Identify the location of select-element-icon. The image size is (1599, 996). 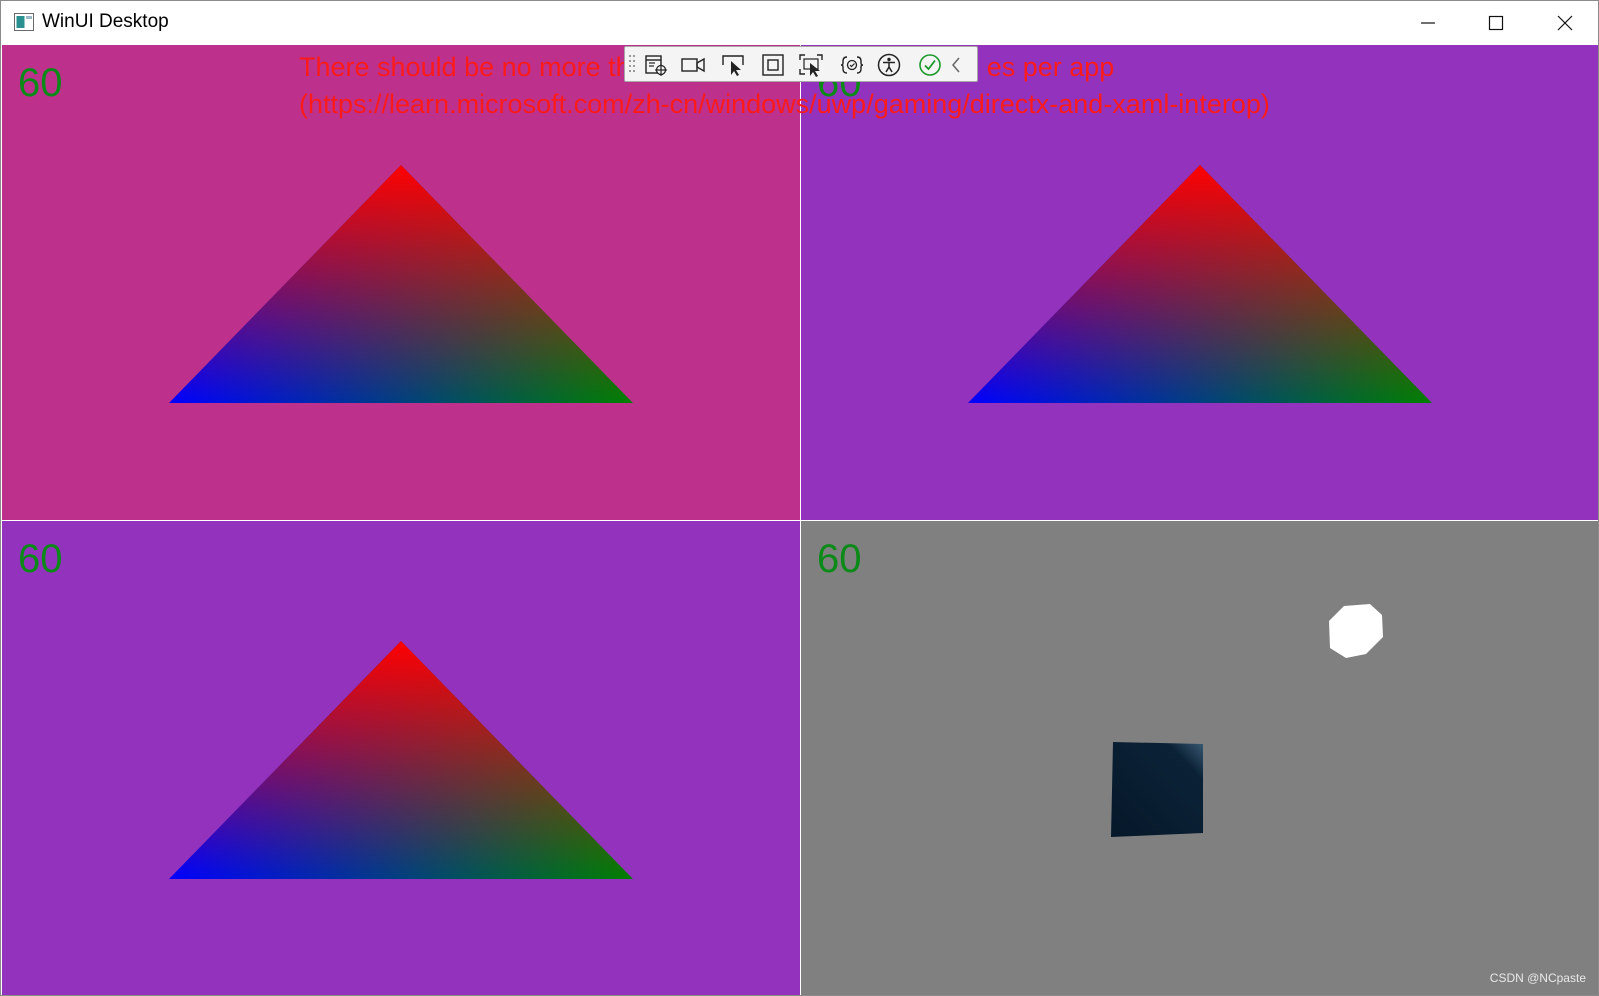
(733, 65).